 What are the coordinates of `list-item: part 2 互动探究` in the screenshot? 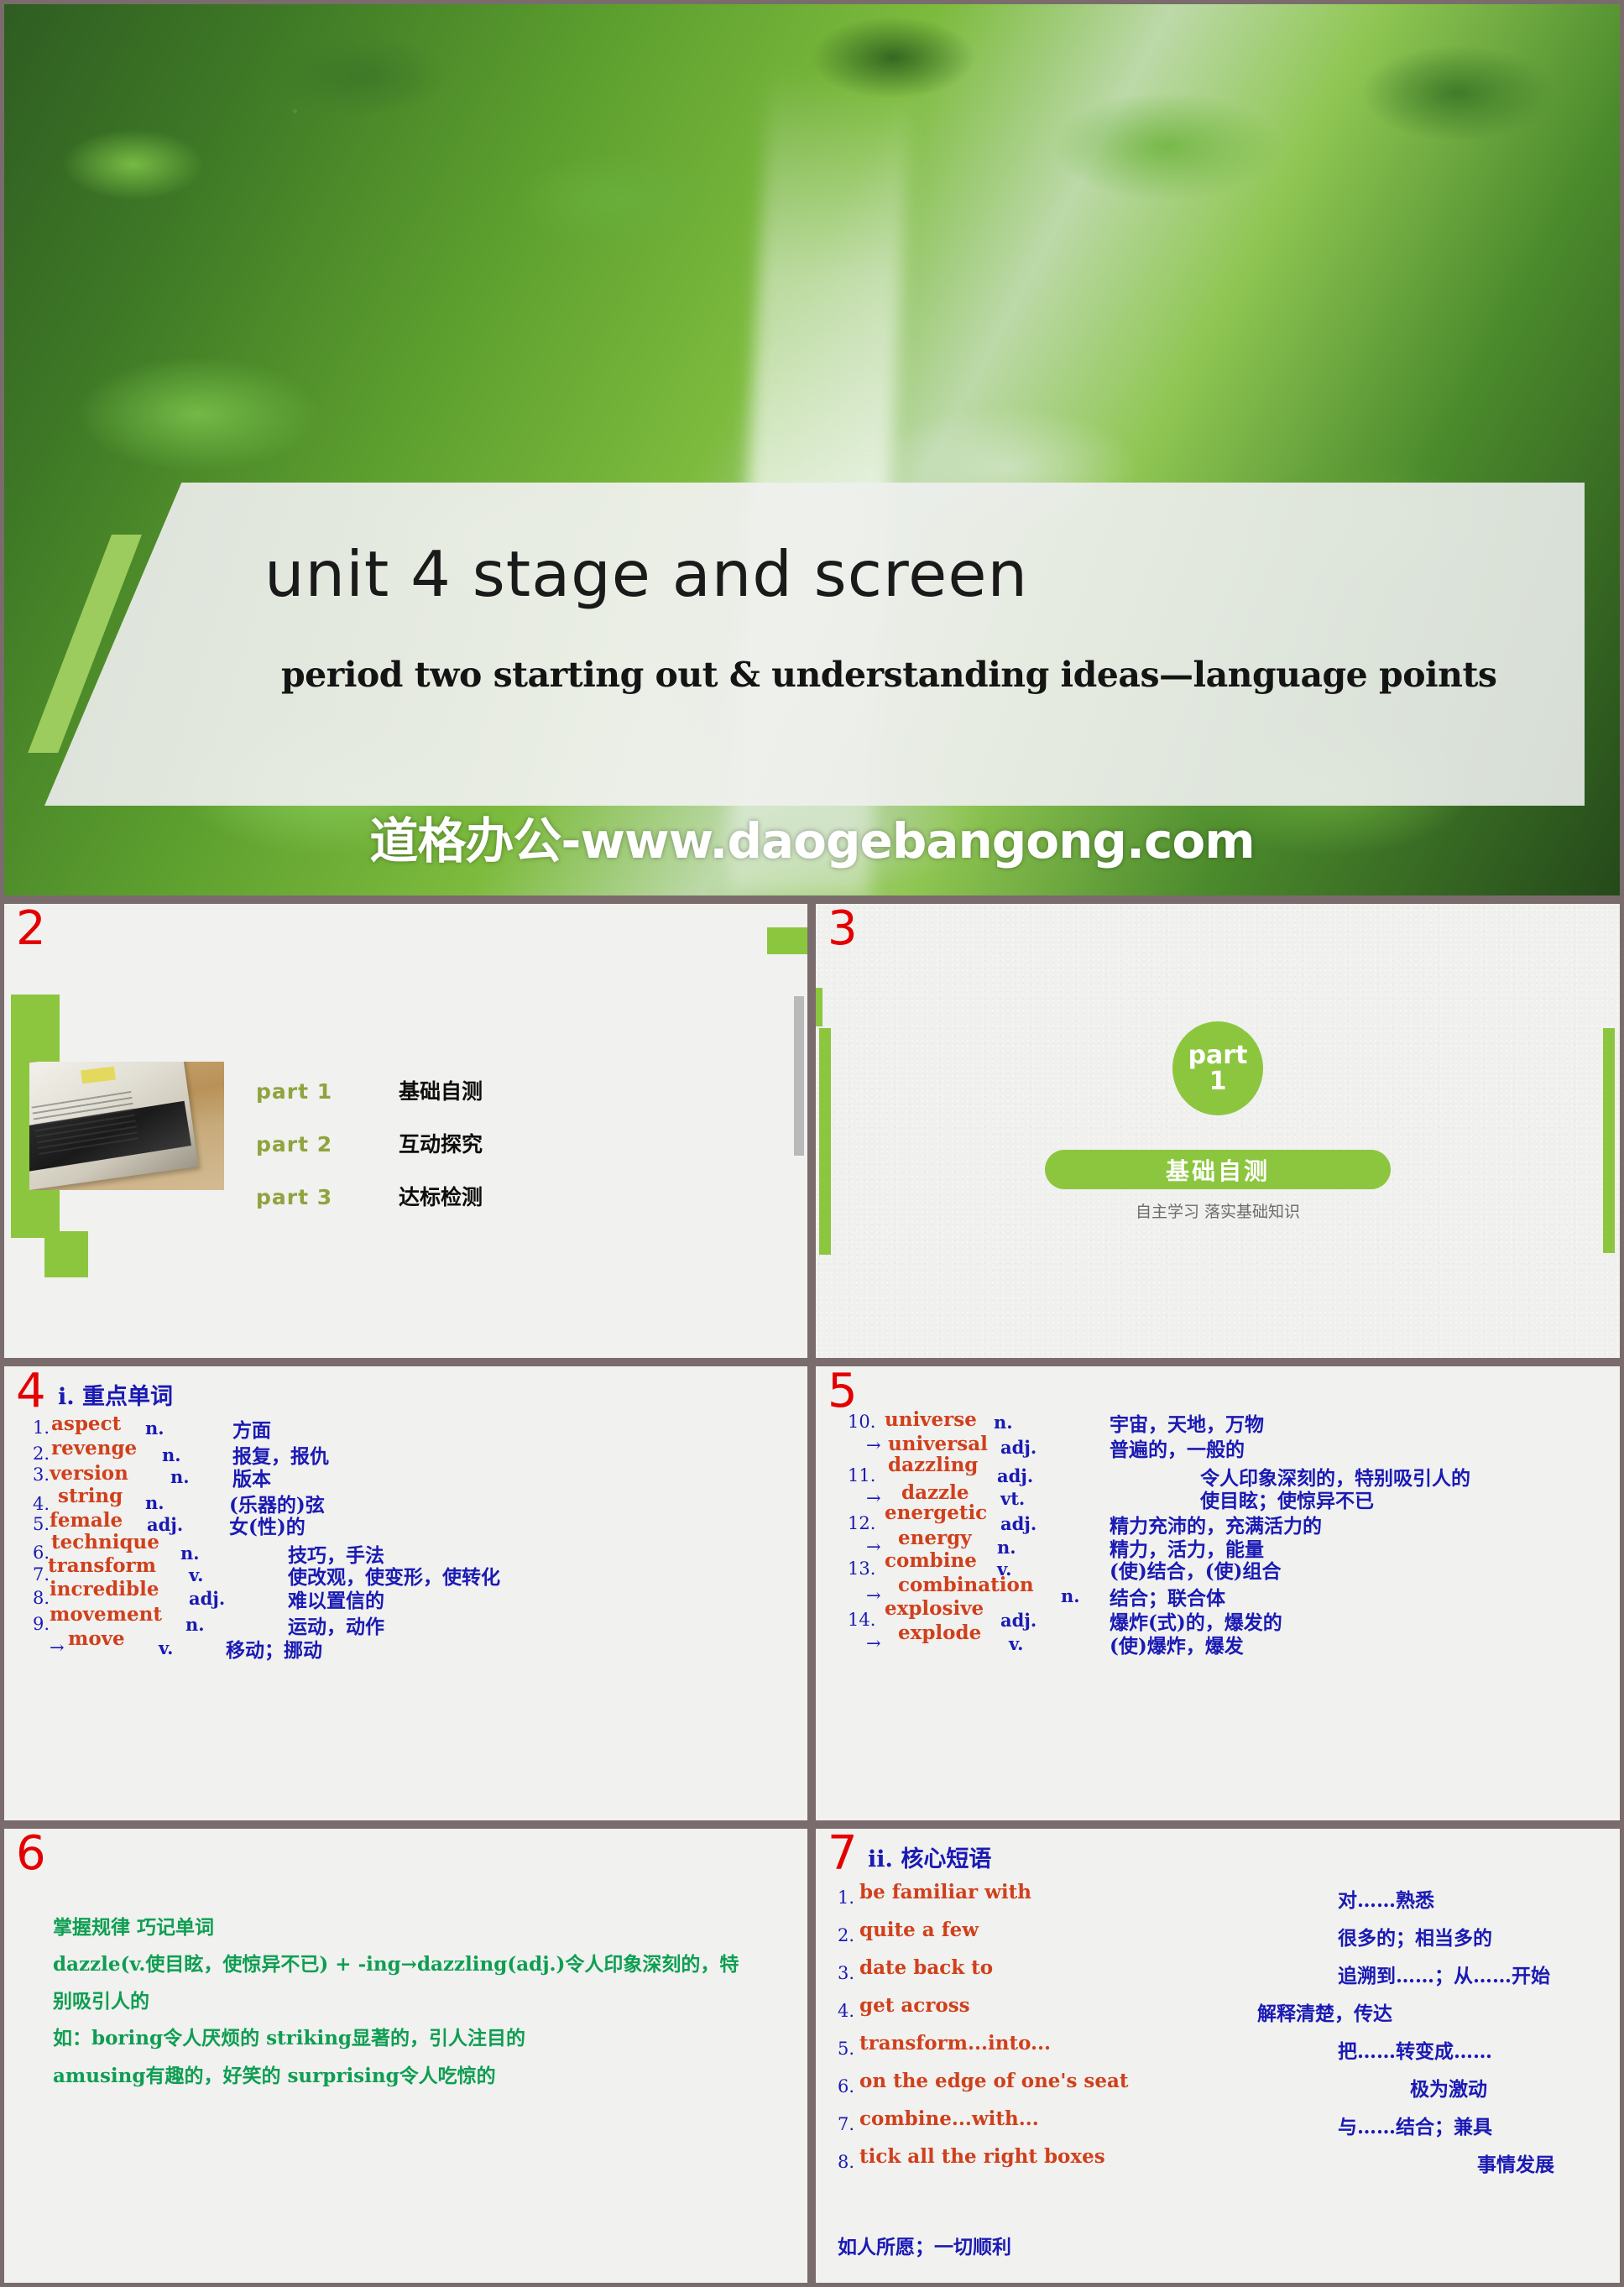 It's located at (369, 1143).